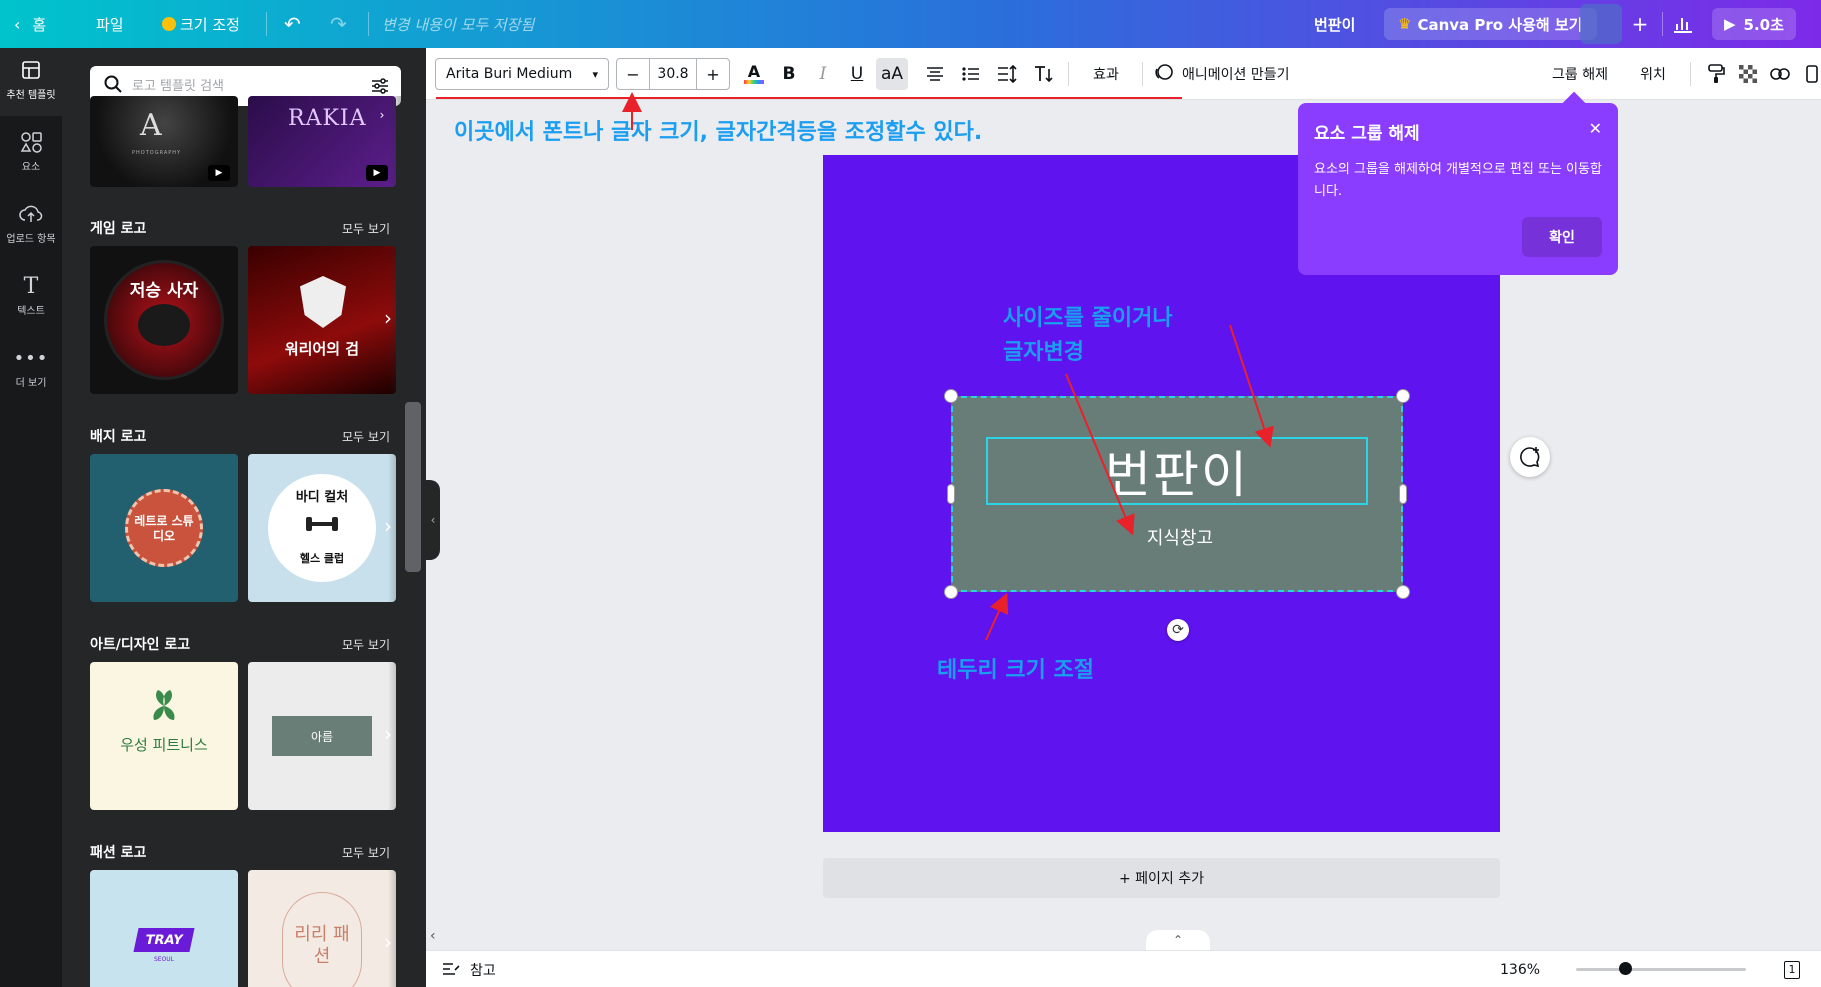 This screenshot has width=1821, height=987. I want to click on align-center-icon, so click(935, 74).